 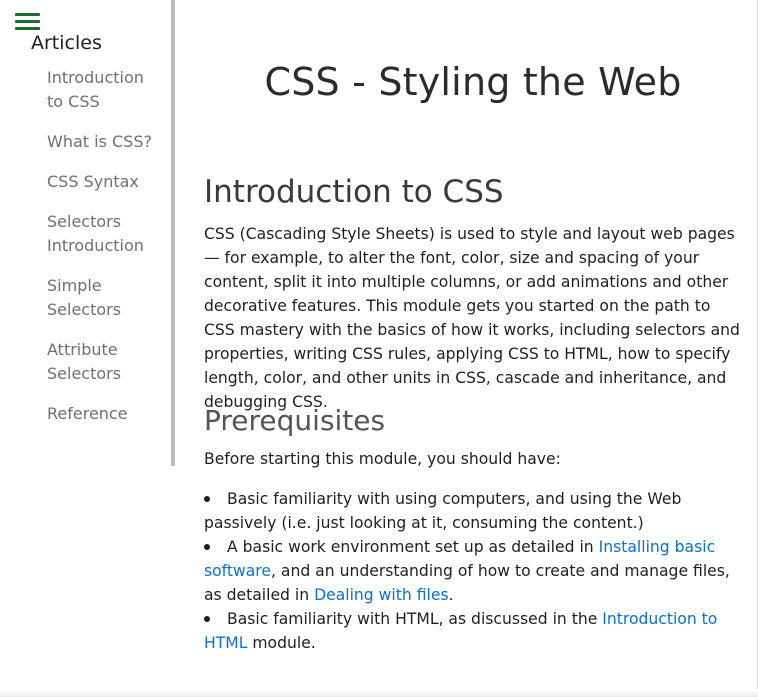 What do you see at coordinates (295, 420) in the screenshot?
I see `prerequisites-heading: Prerequisites` at bounding box center [295, 420].